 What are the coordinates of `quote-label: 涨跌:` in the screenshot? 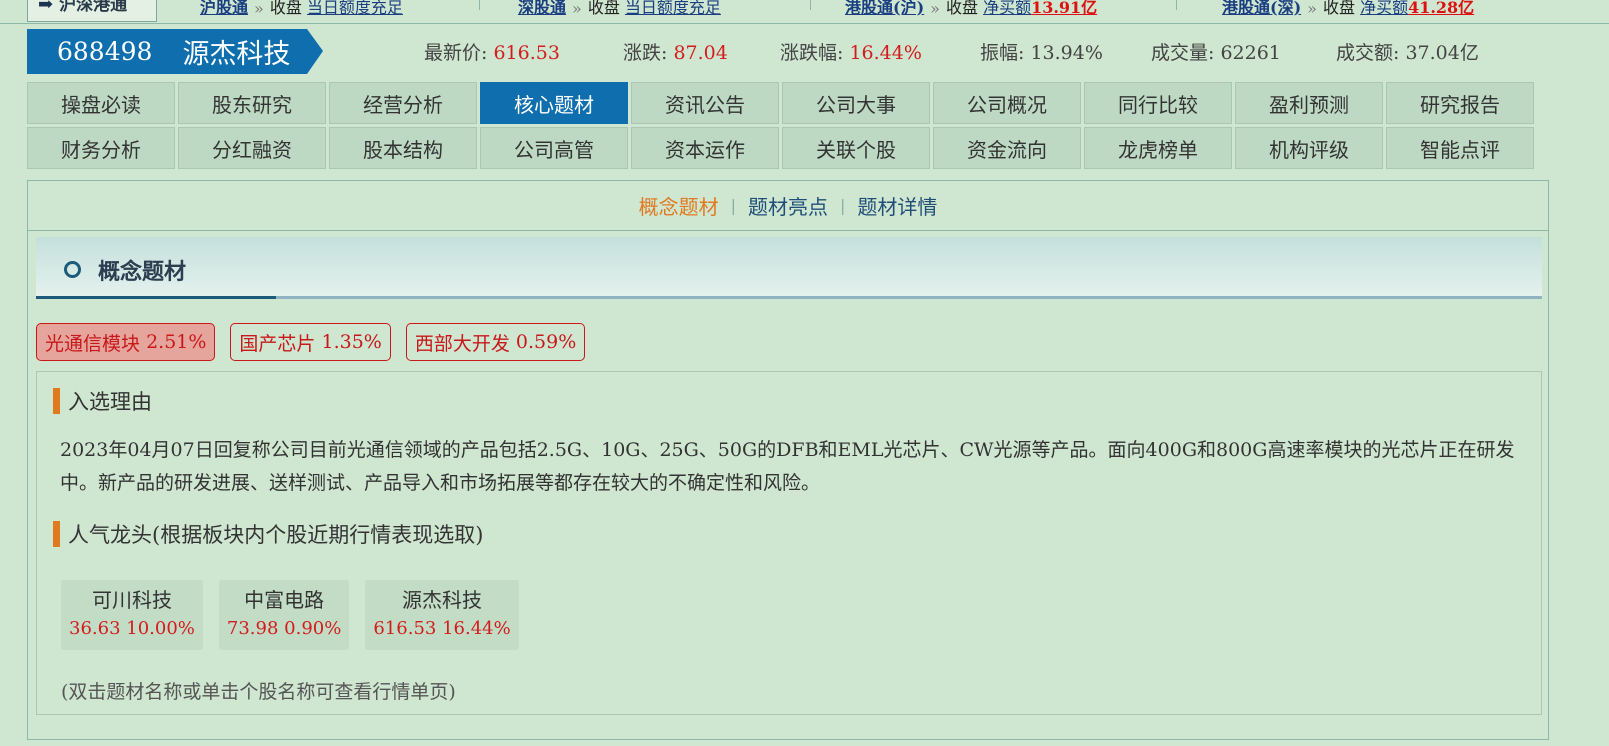 It's located at (645, 53).